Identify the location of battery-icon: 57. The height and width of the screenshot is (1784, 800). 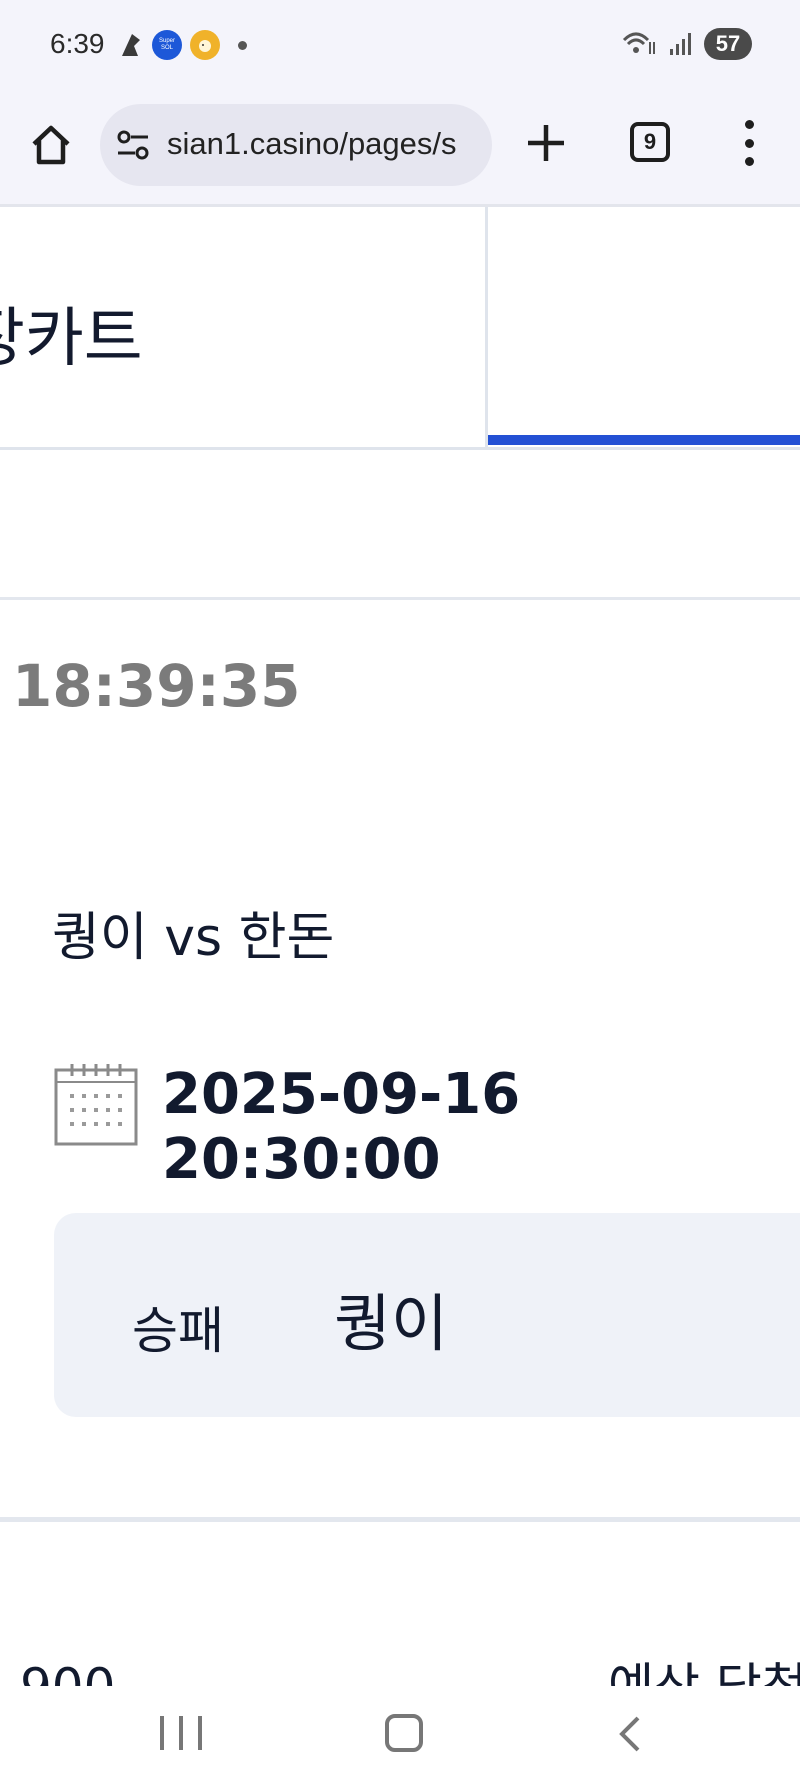
(728, 44).